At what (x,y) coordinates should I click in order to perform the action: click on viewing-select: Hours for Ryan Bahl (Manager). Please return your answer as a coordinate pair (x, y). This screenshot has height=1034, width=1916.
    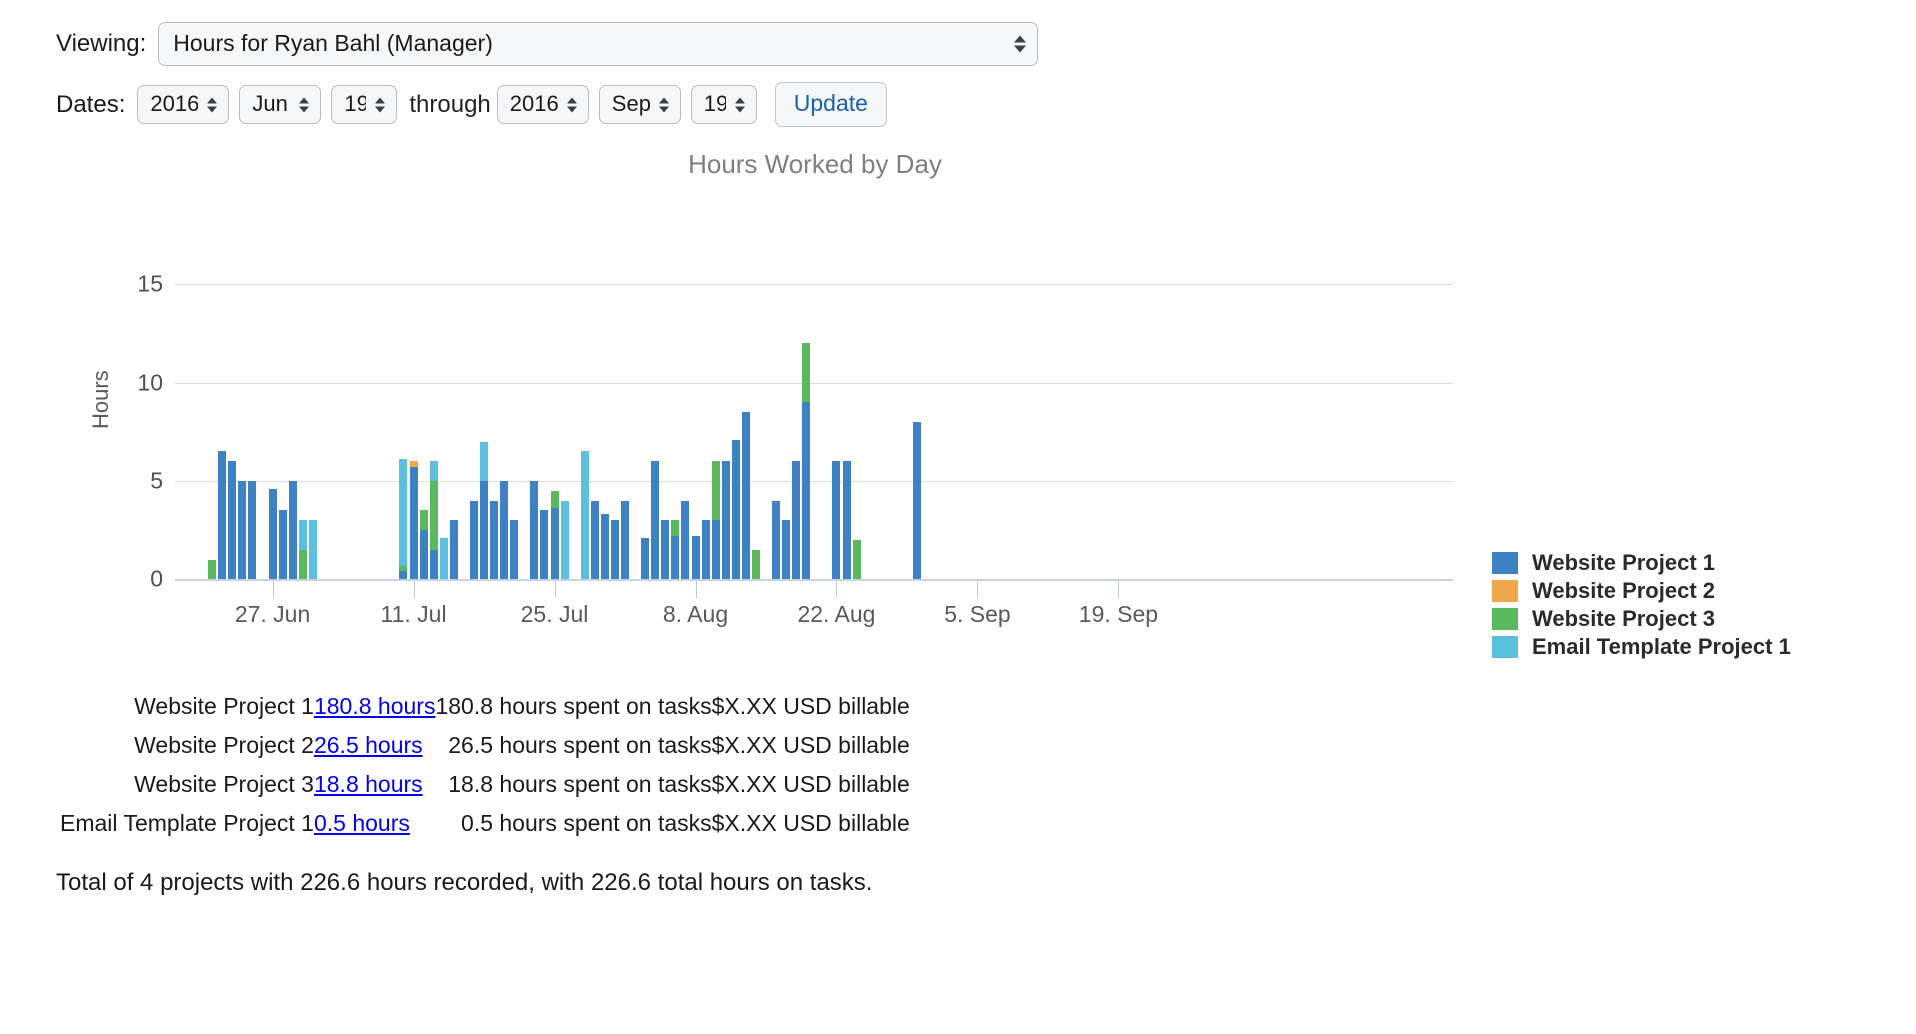
    Looking at the image, I should click on (598, 44).